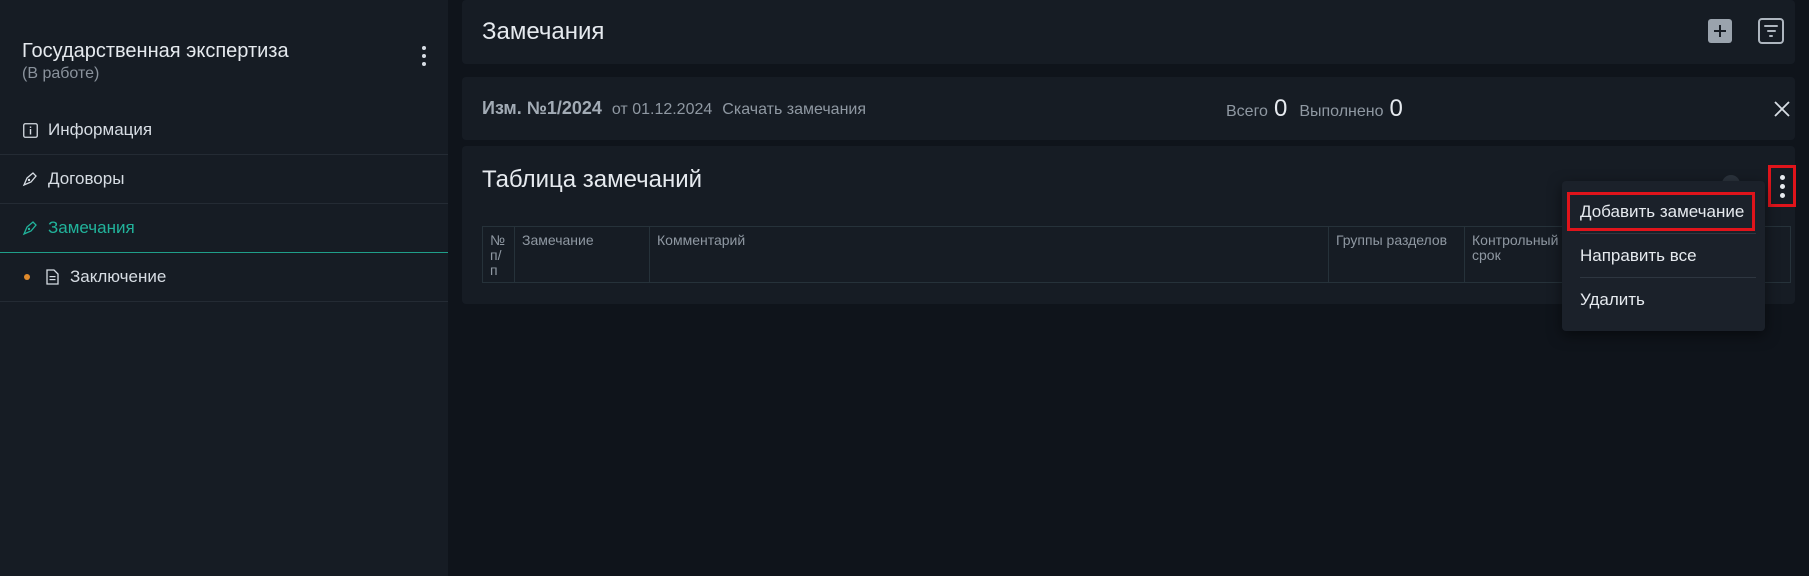  Describe the element at coordinates (224, 277) in the screenshot. I see `sidebar-item-conclusion: Заключение` at that location.